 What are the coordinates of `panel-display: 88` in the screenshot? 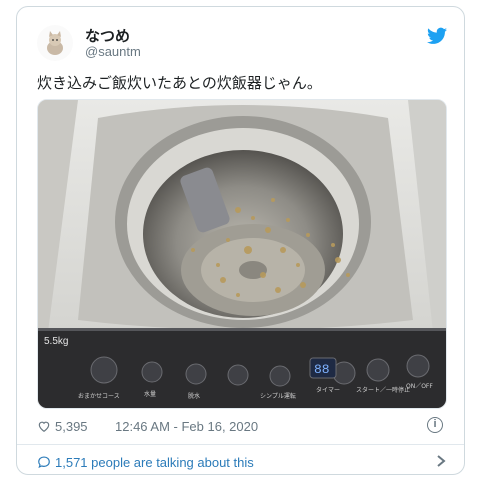 It's located at (322, 369).